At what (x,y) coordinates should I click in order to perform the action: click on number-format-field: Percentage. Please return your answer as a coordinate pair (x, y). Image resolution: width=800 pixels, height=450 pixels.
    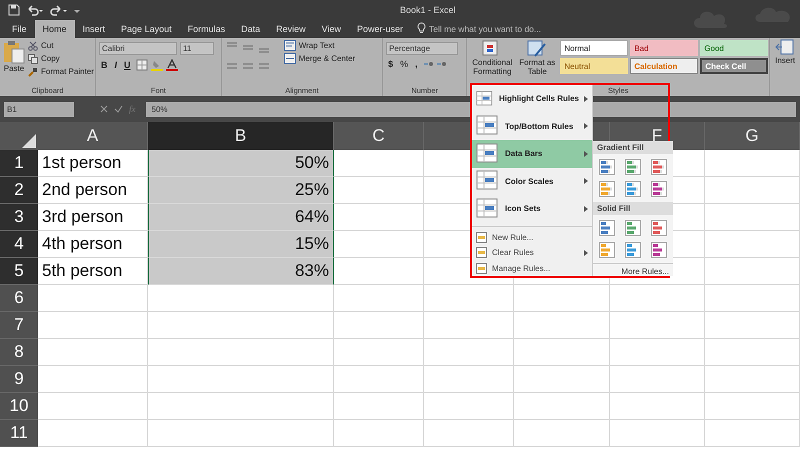
    Looking at the image, I should click on (422, 48).